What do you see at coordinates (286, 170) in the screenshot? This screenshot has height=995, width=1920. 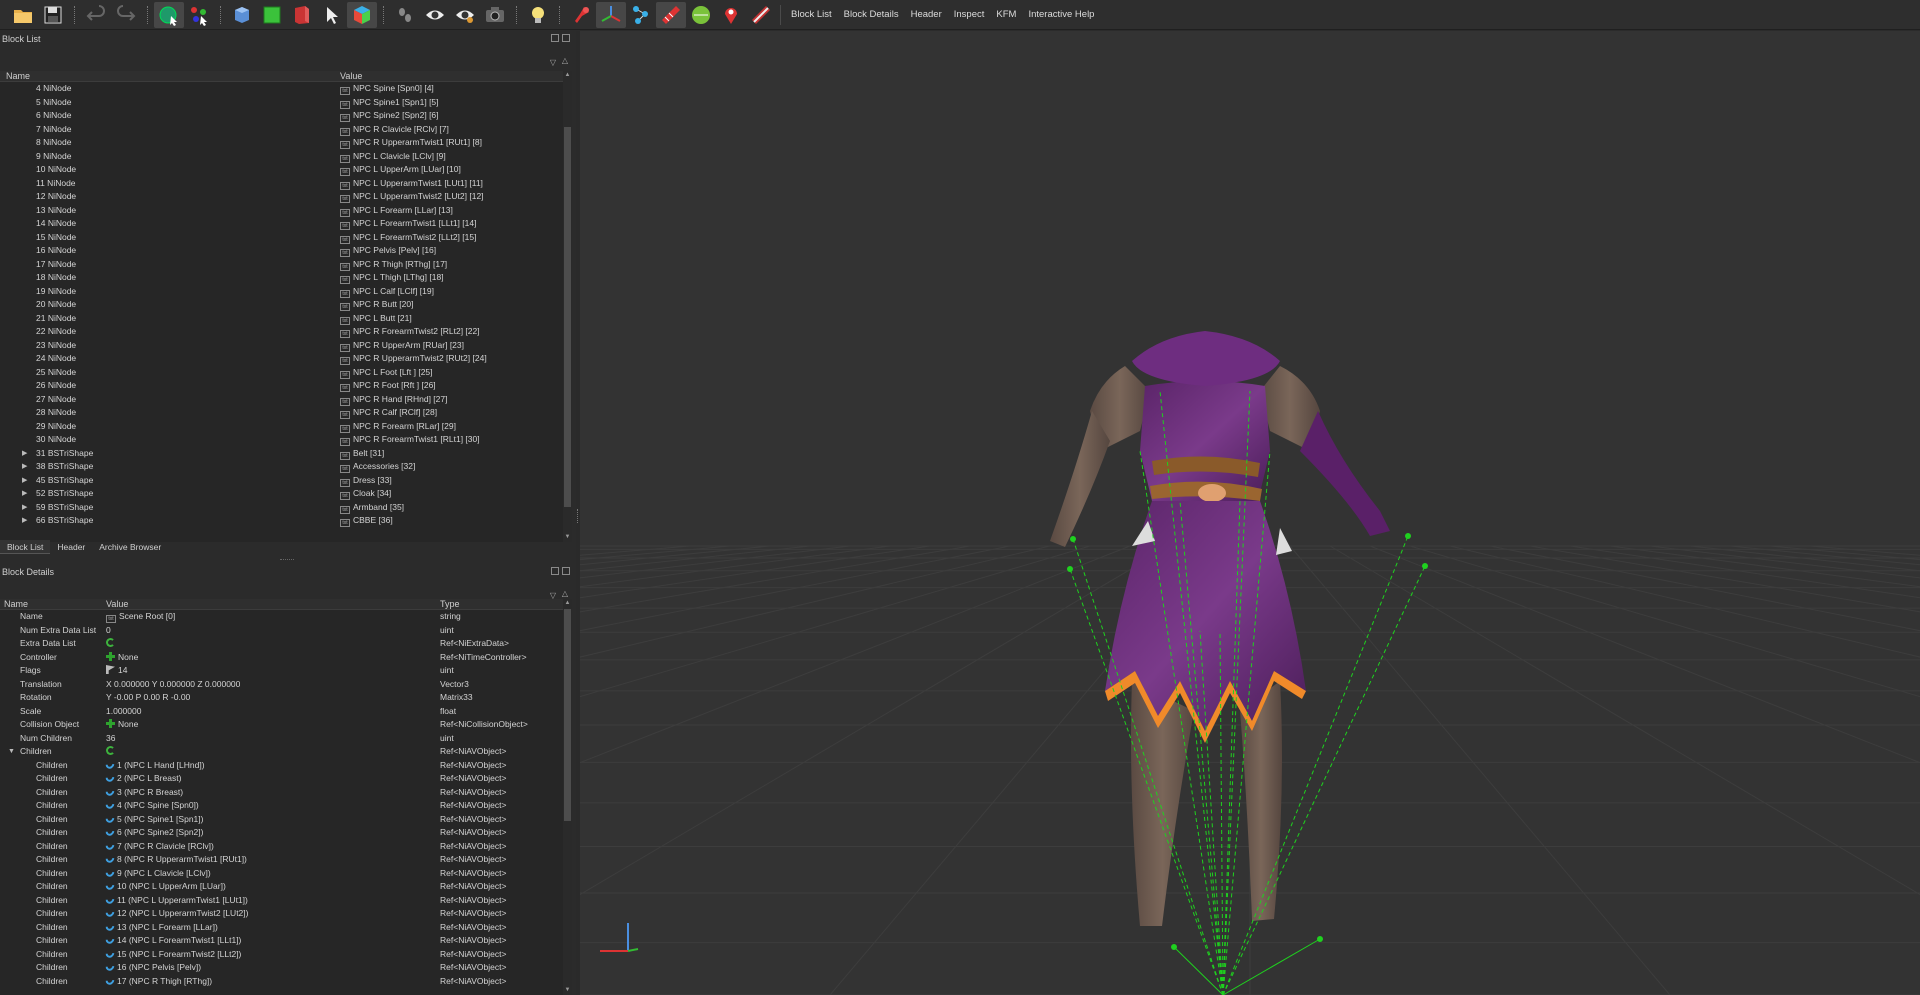 I see `block-list-row: 10 NiNode txt NPC L UpperArm [LUar] [10]` at bounding box center [286, 170].